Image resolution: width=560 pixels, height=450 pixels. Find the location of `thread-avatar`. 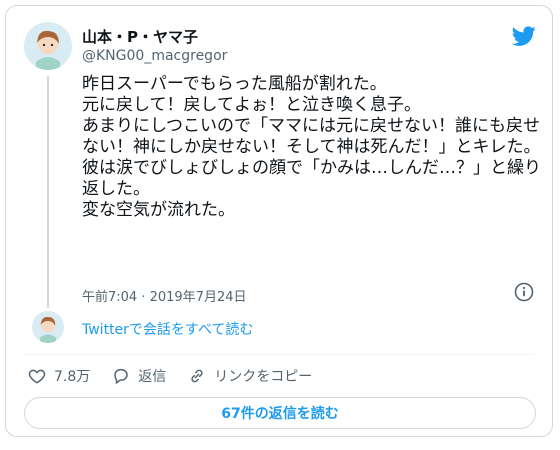

thread-avatar is located at coordinates (48, 327).